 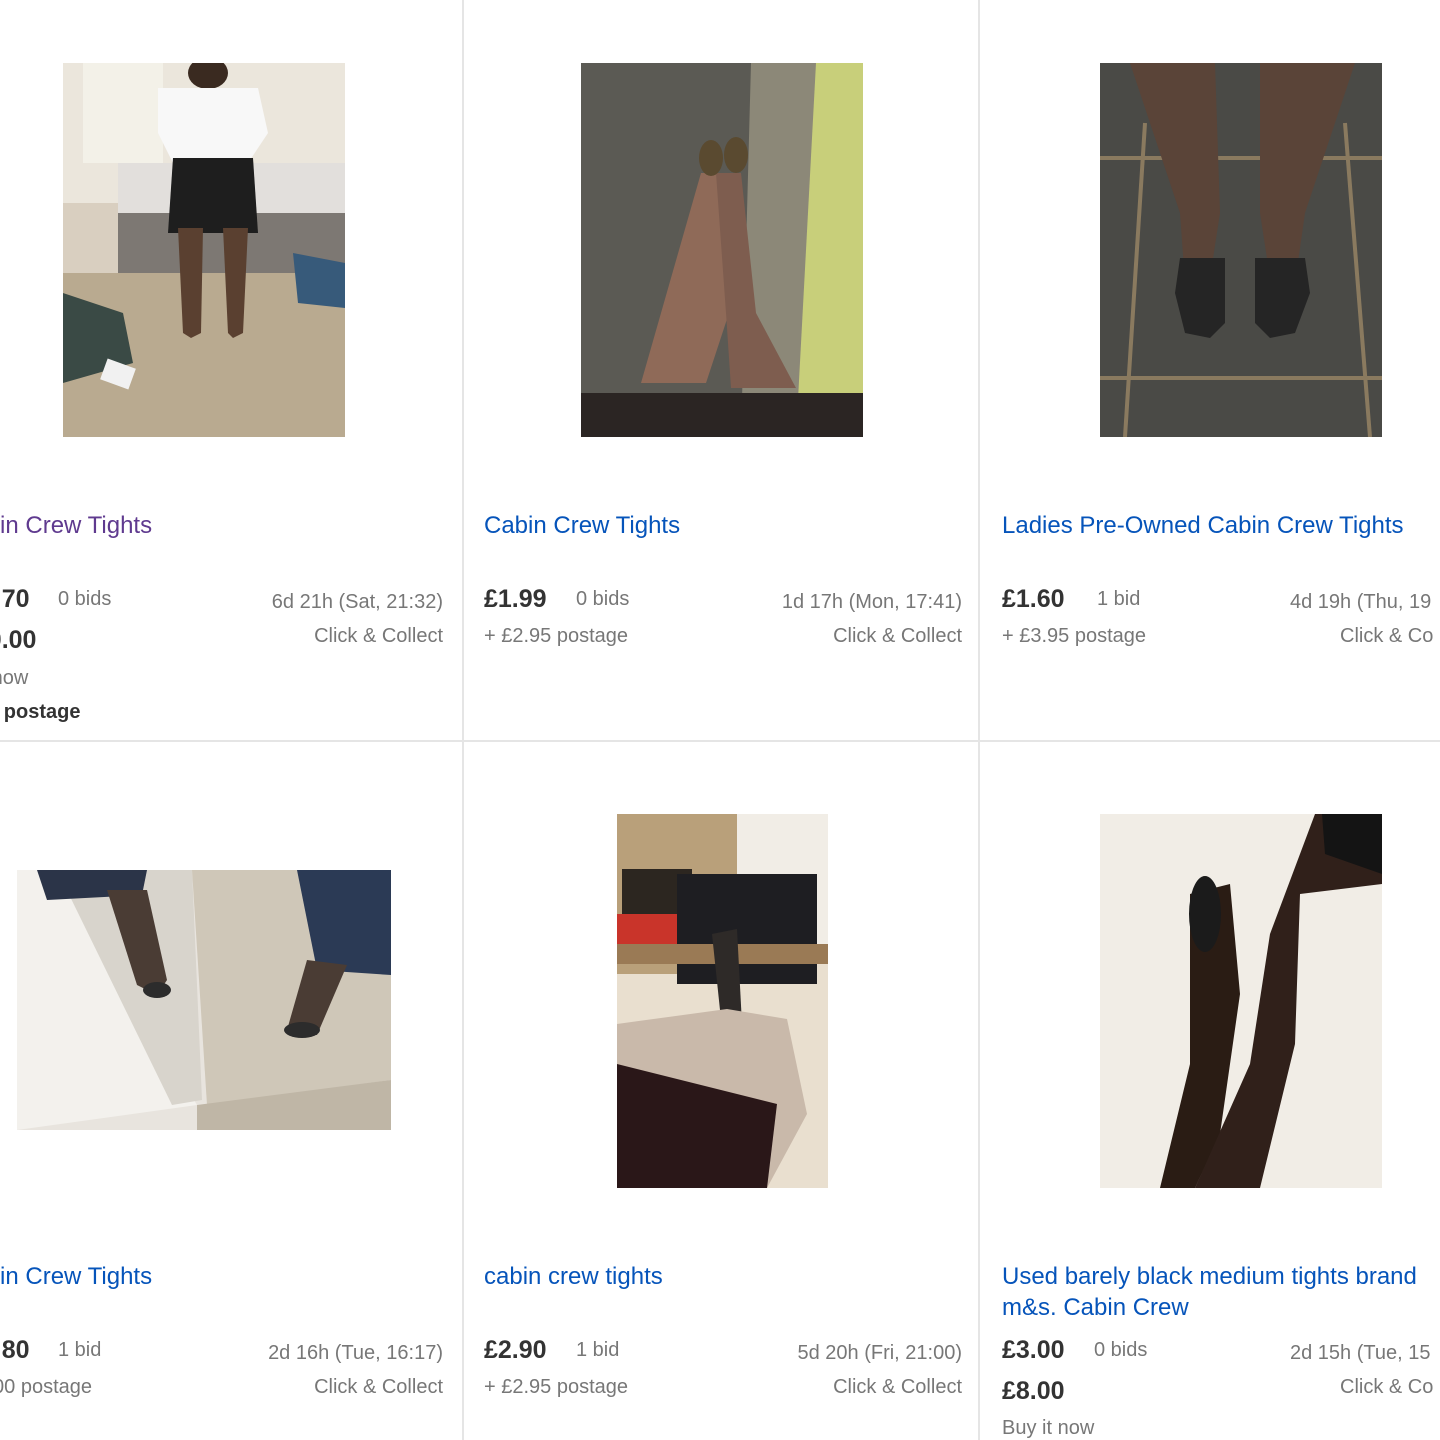 I want to click on time-left: 6d 21h (Sat, 21:32), so click(x=357, y=602).